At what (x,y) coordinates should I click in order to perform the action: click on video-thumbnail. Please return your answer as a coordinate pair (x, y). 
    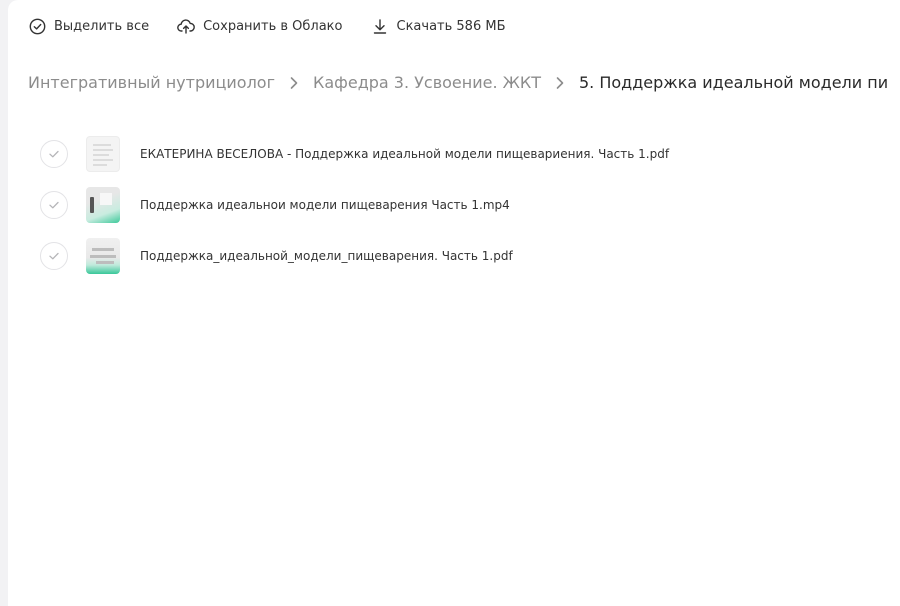
    Looking at the image, I should click on (103, 204).